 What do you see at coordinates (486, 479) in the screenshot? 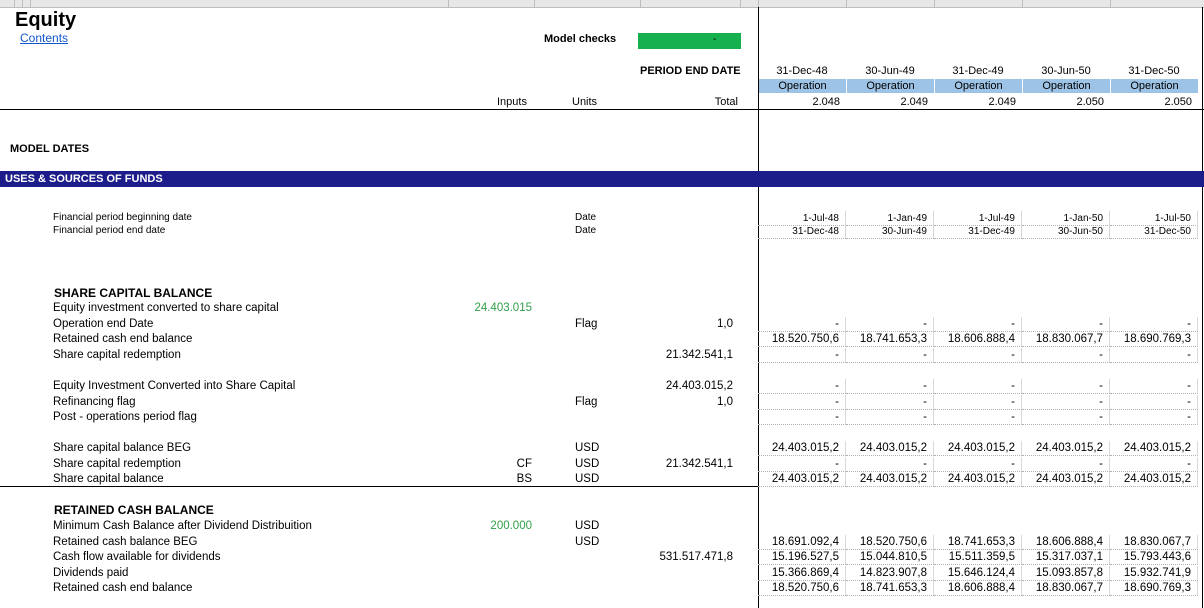
I see `row-input: BS` at bounding box center [486, 479].